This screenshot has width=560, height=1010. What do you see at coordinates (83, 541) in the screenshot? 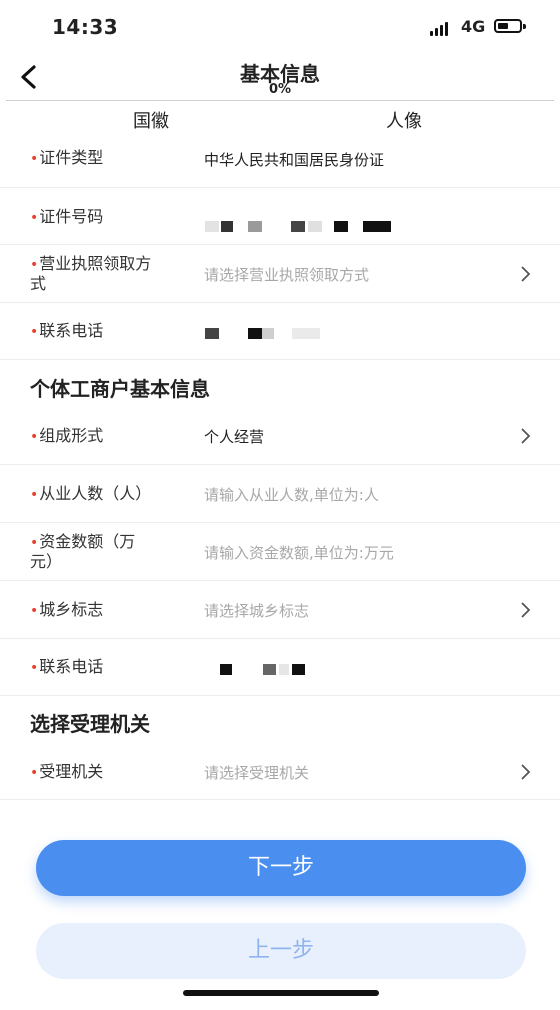
I see `field-label: •资金数额（万` at bounding box center [83, 541].